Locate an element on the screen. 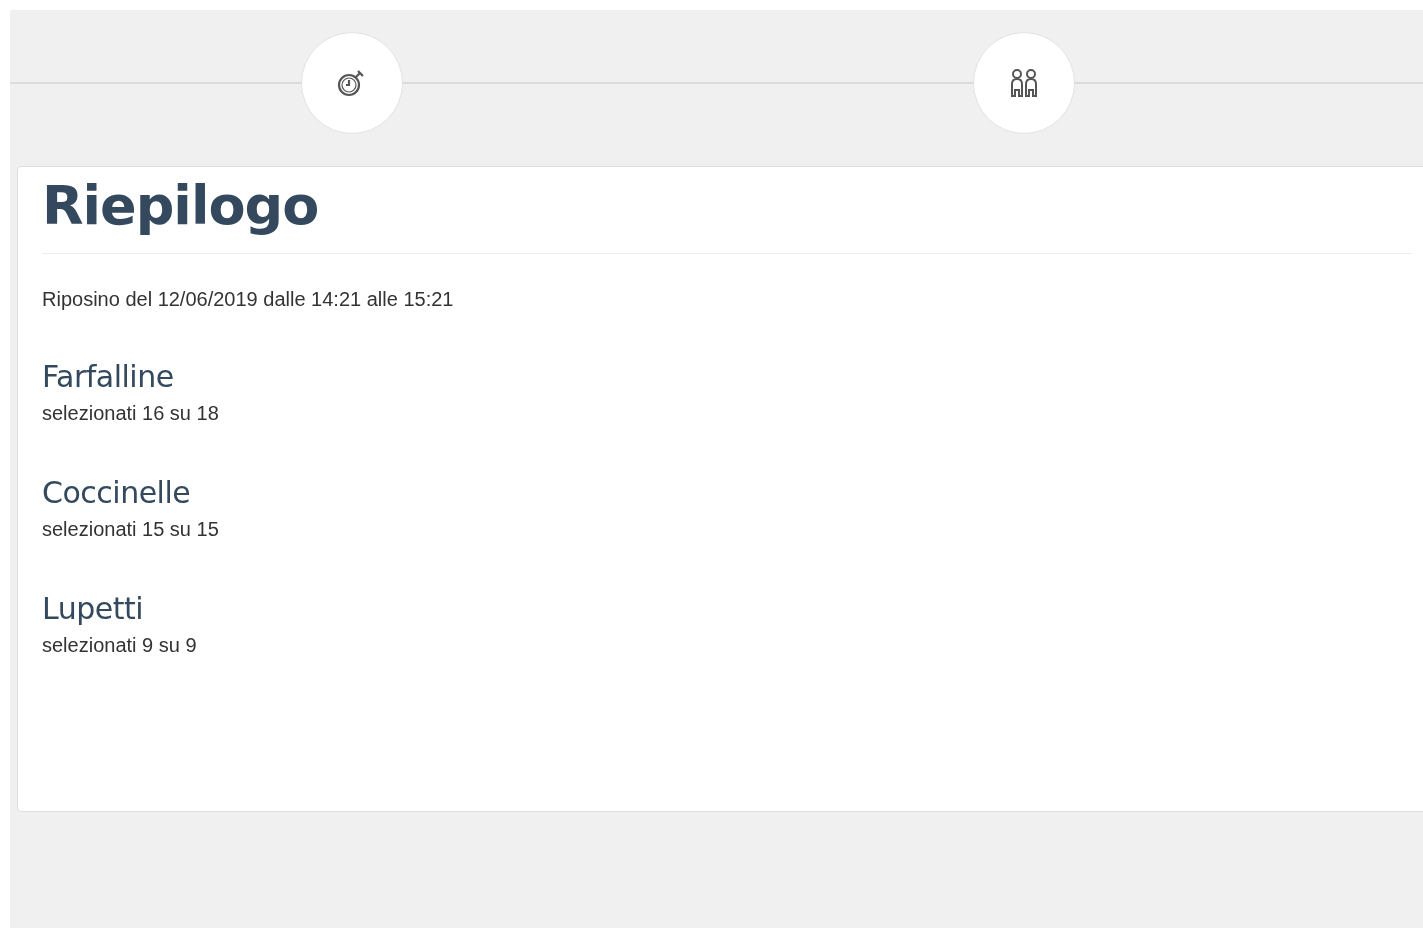 The width and height of the screenshot is (1423, 928). selection-count: selezionati 15 su 15 is located at coordinates (130, 529).